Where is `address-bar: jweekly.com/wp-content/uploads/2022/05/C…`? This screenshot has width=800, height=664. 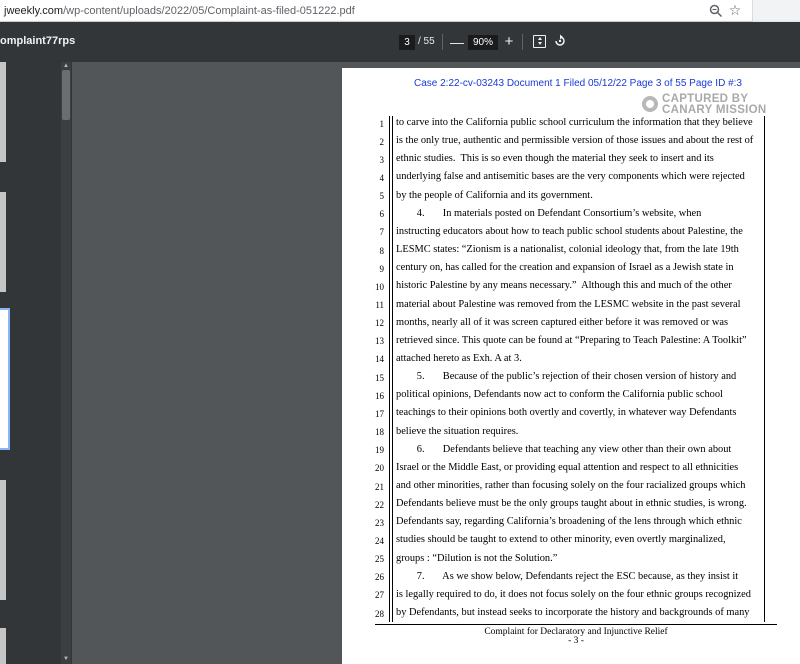
address-bar: jweekly.com/wp-content/uploads/2022/05/C… is located at coordinates (400, 11).